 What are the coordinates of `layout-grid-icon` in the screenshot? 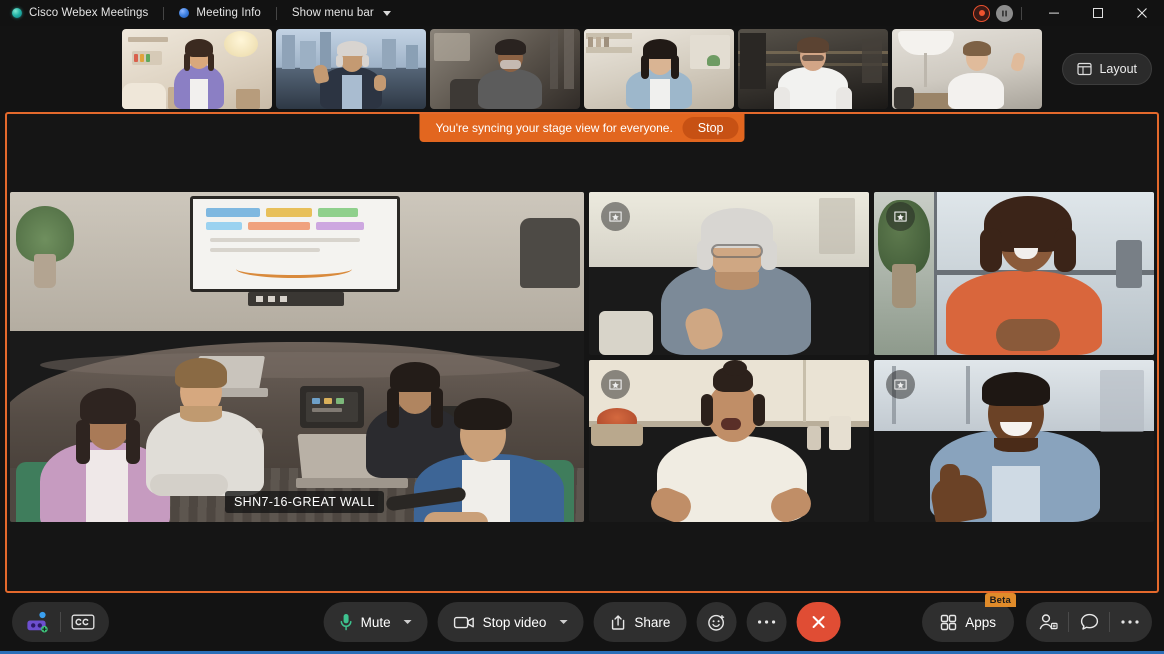 It's located at (1085, 69).